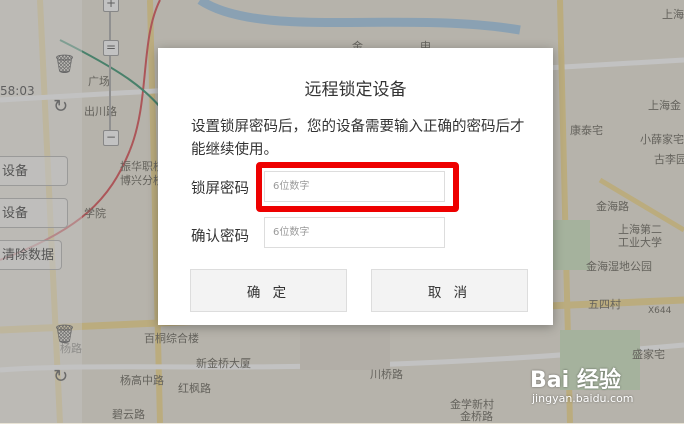 Image resolution: width=684 pixels, height=424 pixels. What do you see at coordinates (220, 237) in the screenshot?
I see `confirm-password-label: 确认密码` at bounding box center [220, 237].